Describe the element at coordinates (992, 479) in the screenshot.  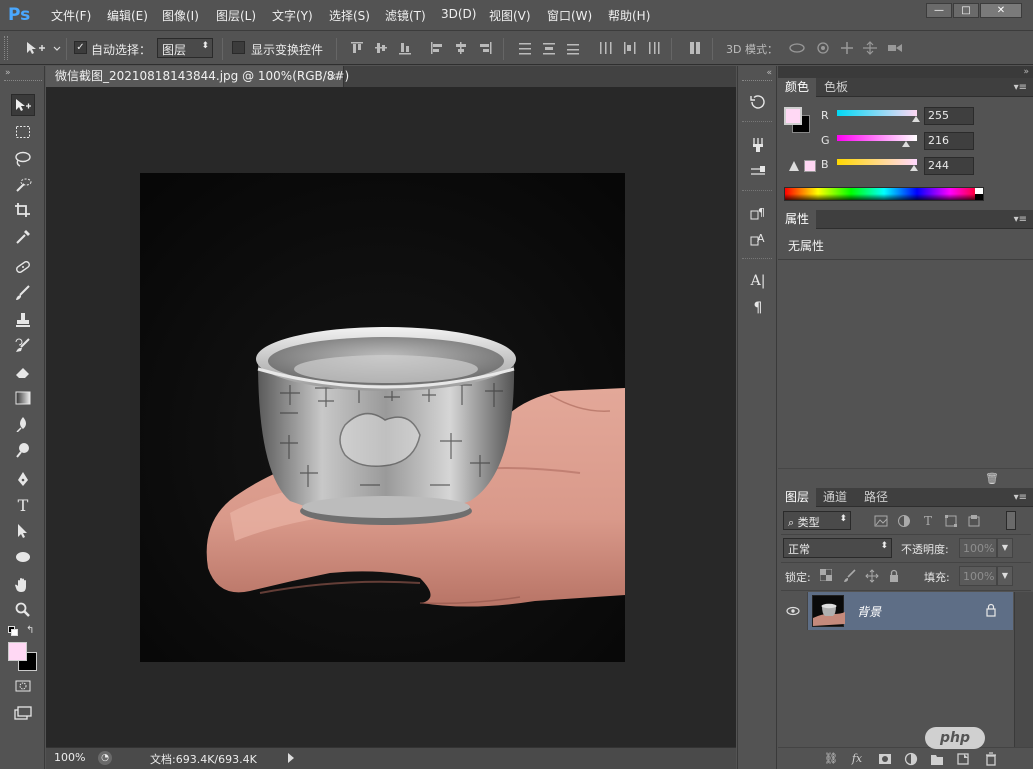
I see `trash-icon: 🗑` at that location.